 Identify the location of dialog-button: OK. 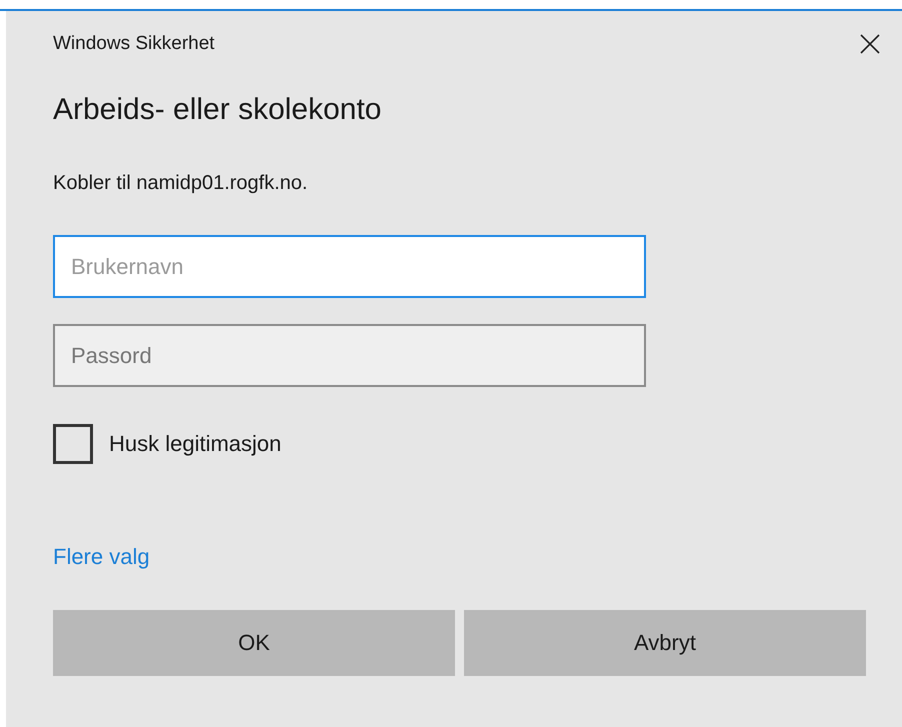
(254, 643).